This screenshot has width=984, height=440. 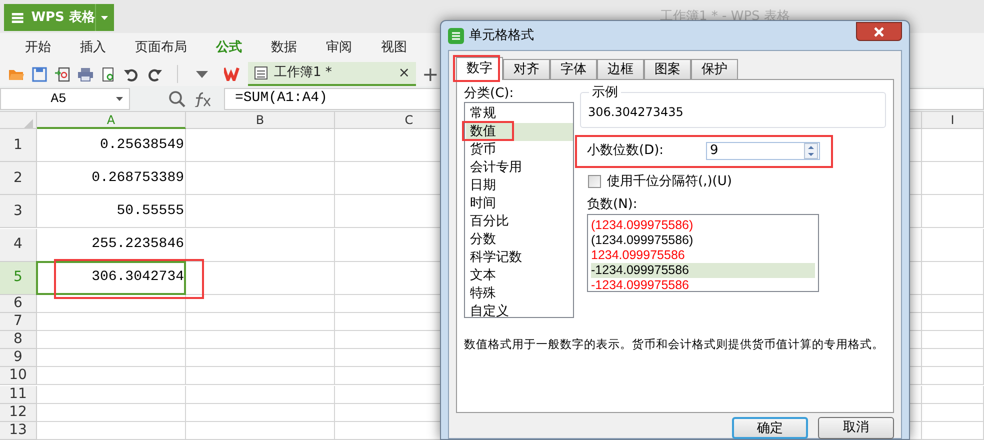 What do you see at coordinates (394, 48) in the screenshot?
I see `menu-tab: 视图` at bounding box center [394, 48].